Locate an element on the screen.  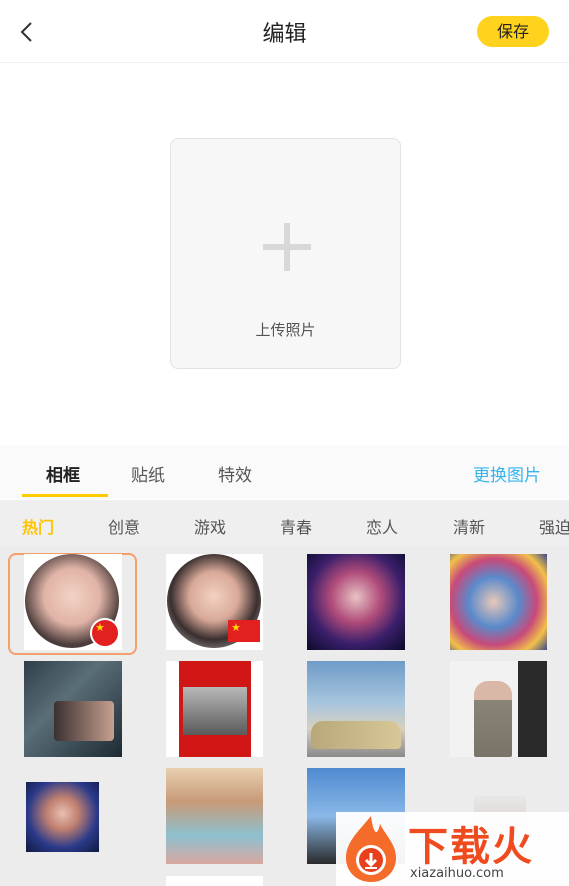
tab-stickers: 贴纸 is located at coordinates (148, 473).